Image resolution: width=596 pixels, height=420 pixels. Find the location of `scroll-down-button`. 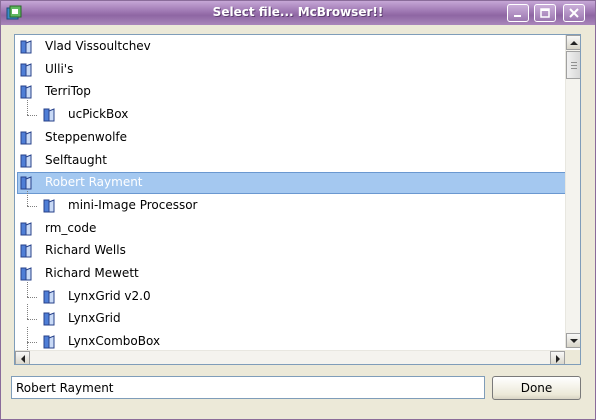

scroll-down-button is located at coordinates (573, 340).